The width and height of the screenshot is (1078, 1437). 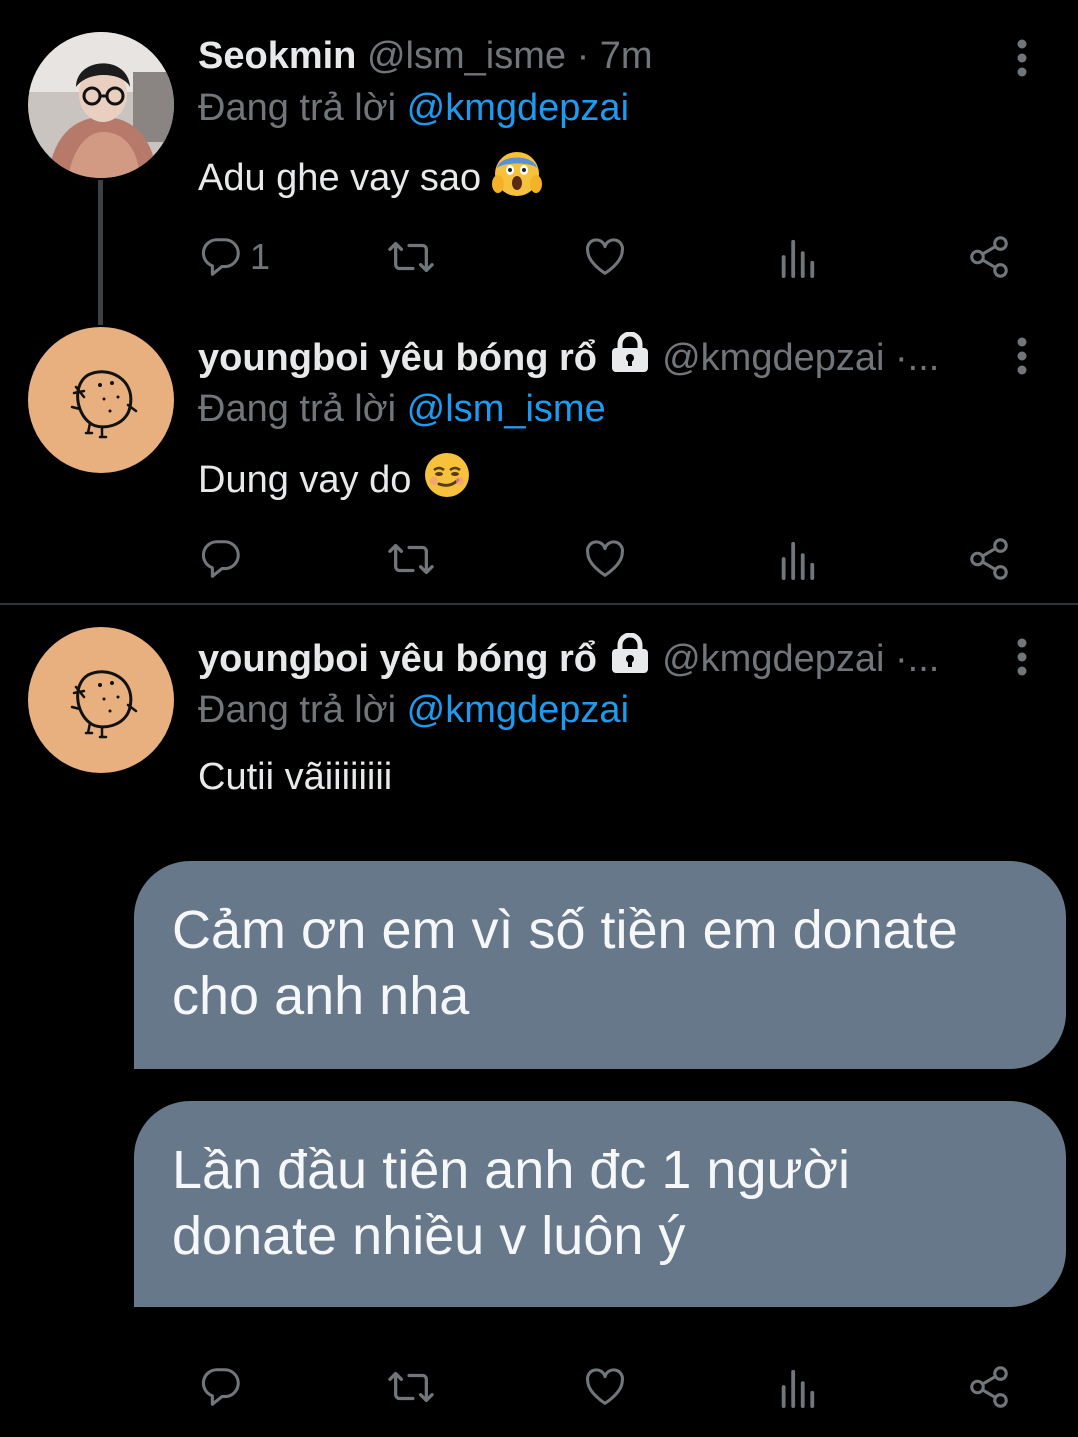 I want to click on tweet-text: Cutii vãiiiiiiii, so click(x=295, y=777).